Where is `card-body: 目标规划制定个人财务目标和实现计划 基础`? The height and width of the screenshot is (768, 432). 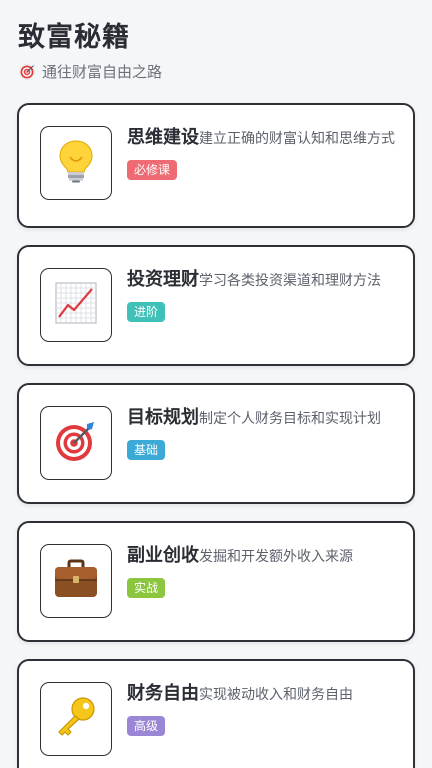
card-body: 目标规划制定个人财务目标和实现计划 基础 is located at coordinates (263, 432).